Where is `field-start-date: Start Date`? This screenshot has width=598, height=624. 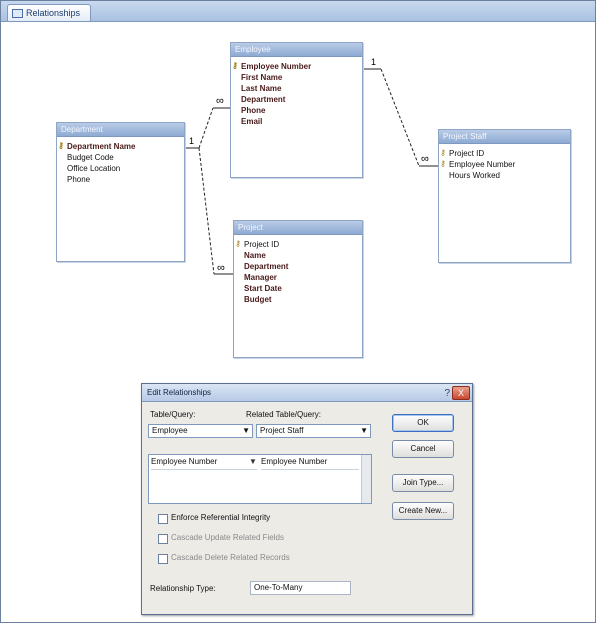
field-start-date: Start Date is located at coordinates (301, 288).